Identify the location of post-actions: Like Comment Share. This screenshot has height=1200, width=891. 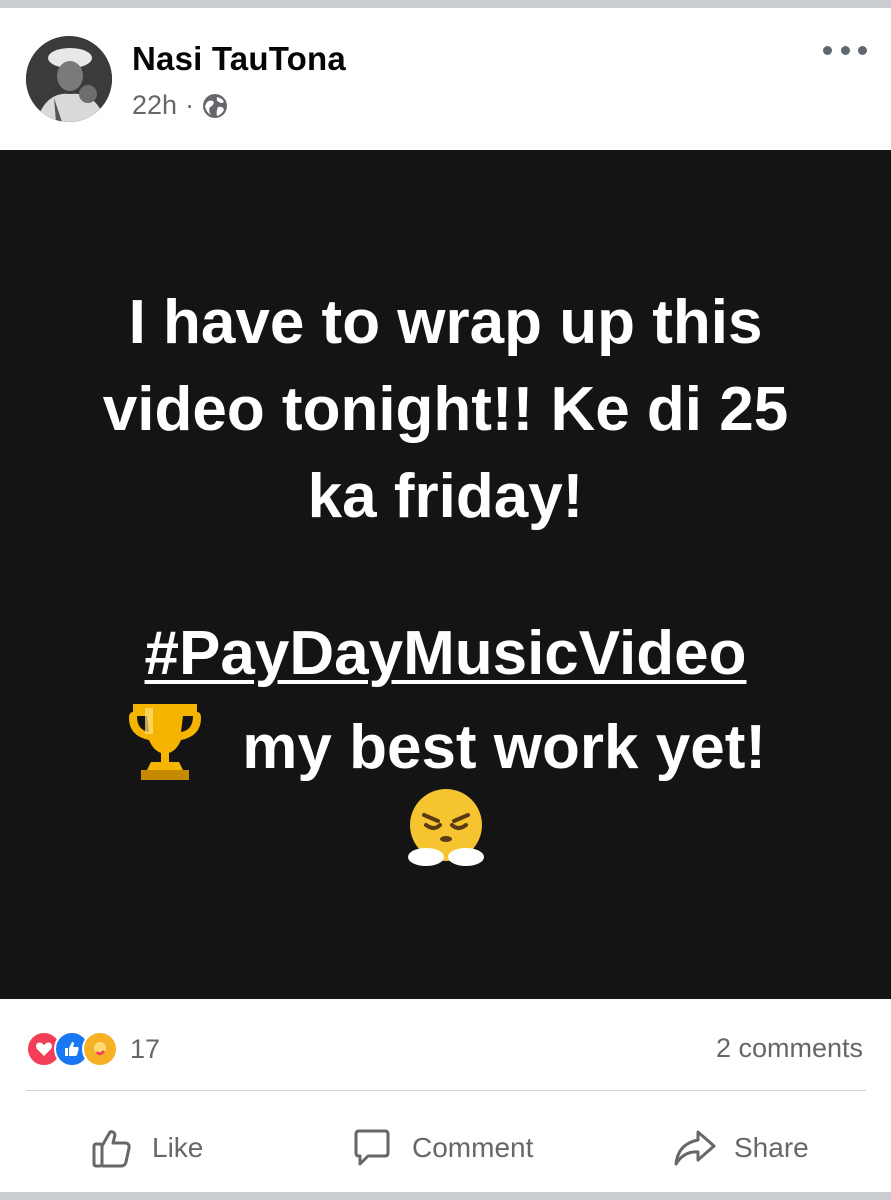
(445, 1146).